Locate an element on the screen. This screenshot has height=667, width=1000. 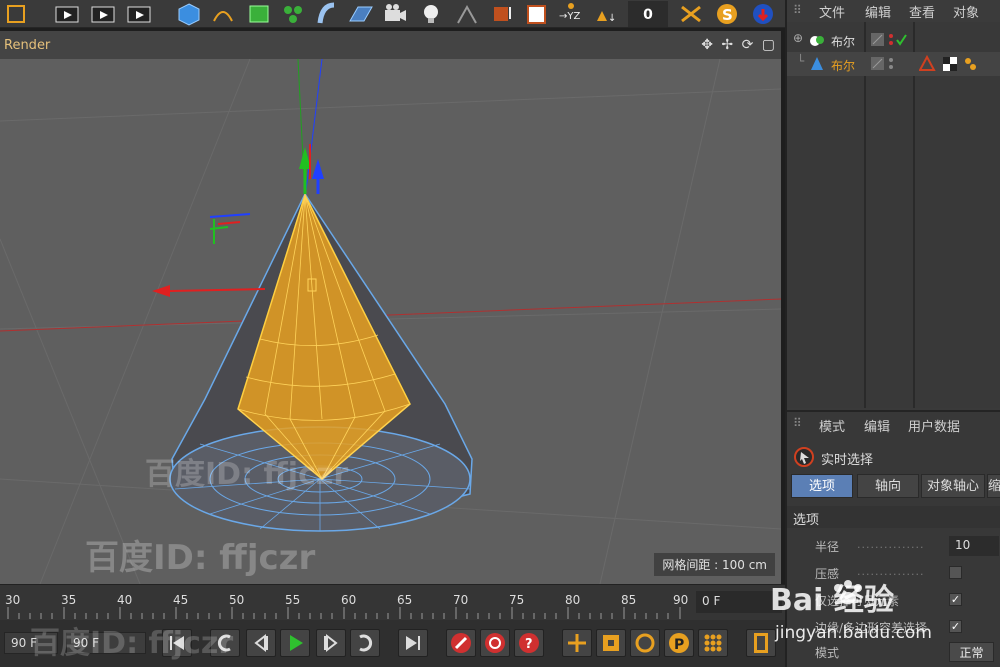
svg-text: →YZ is located at coordinates (569, 16).